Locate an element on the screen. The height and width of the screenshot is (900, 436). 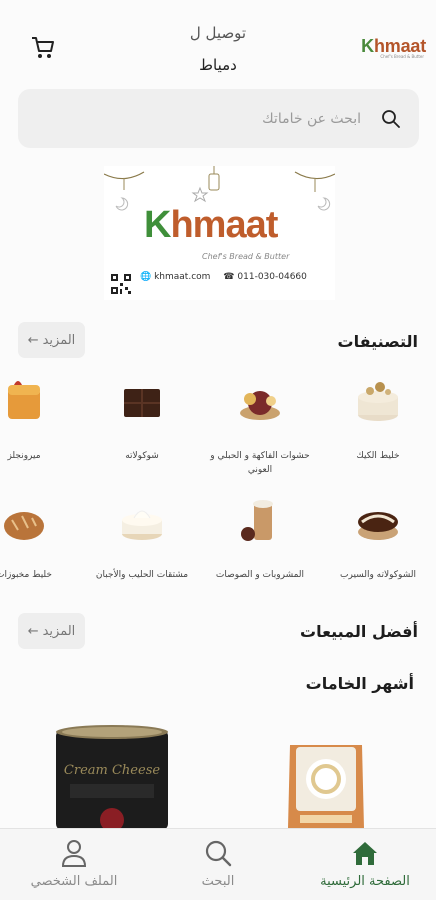
product-card: Cream Cheese is located at coordinates (112, 778).